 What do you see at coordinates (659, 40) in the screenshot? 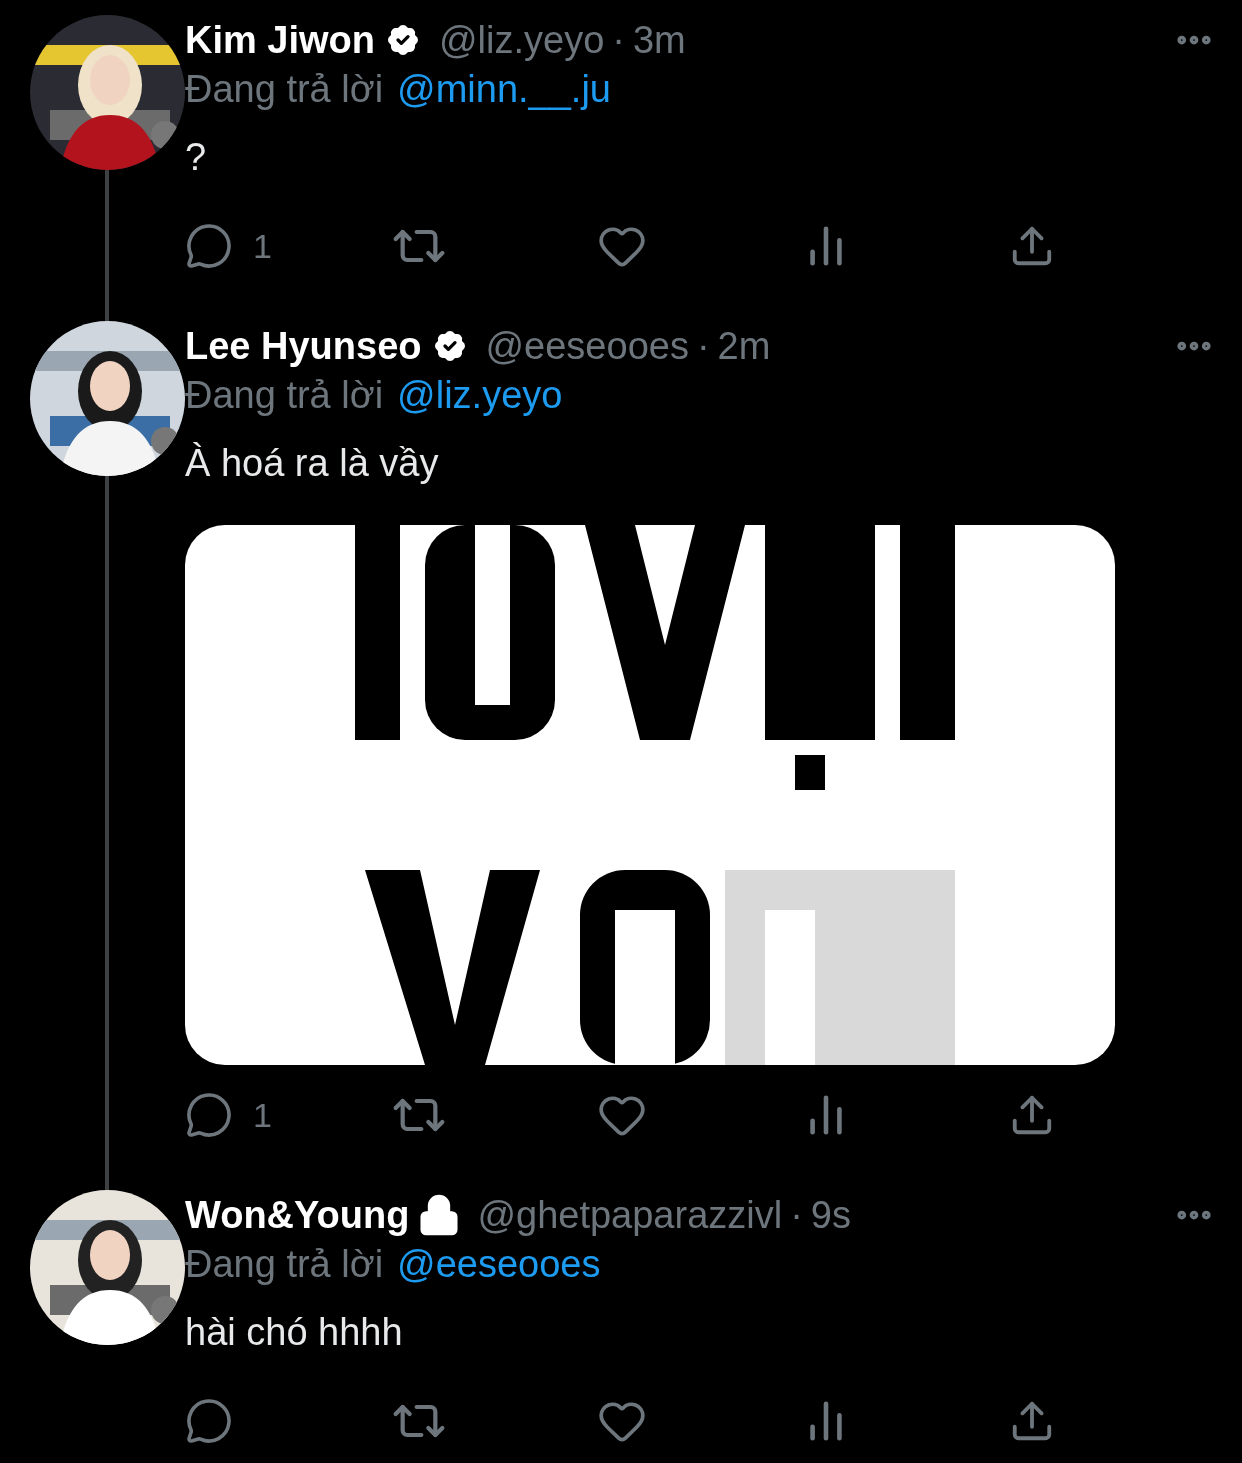
I see `timestamp: 3m` at bounding box center [659, 40].